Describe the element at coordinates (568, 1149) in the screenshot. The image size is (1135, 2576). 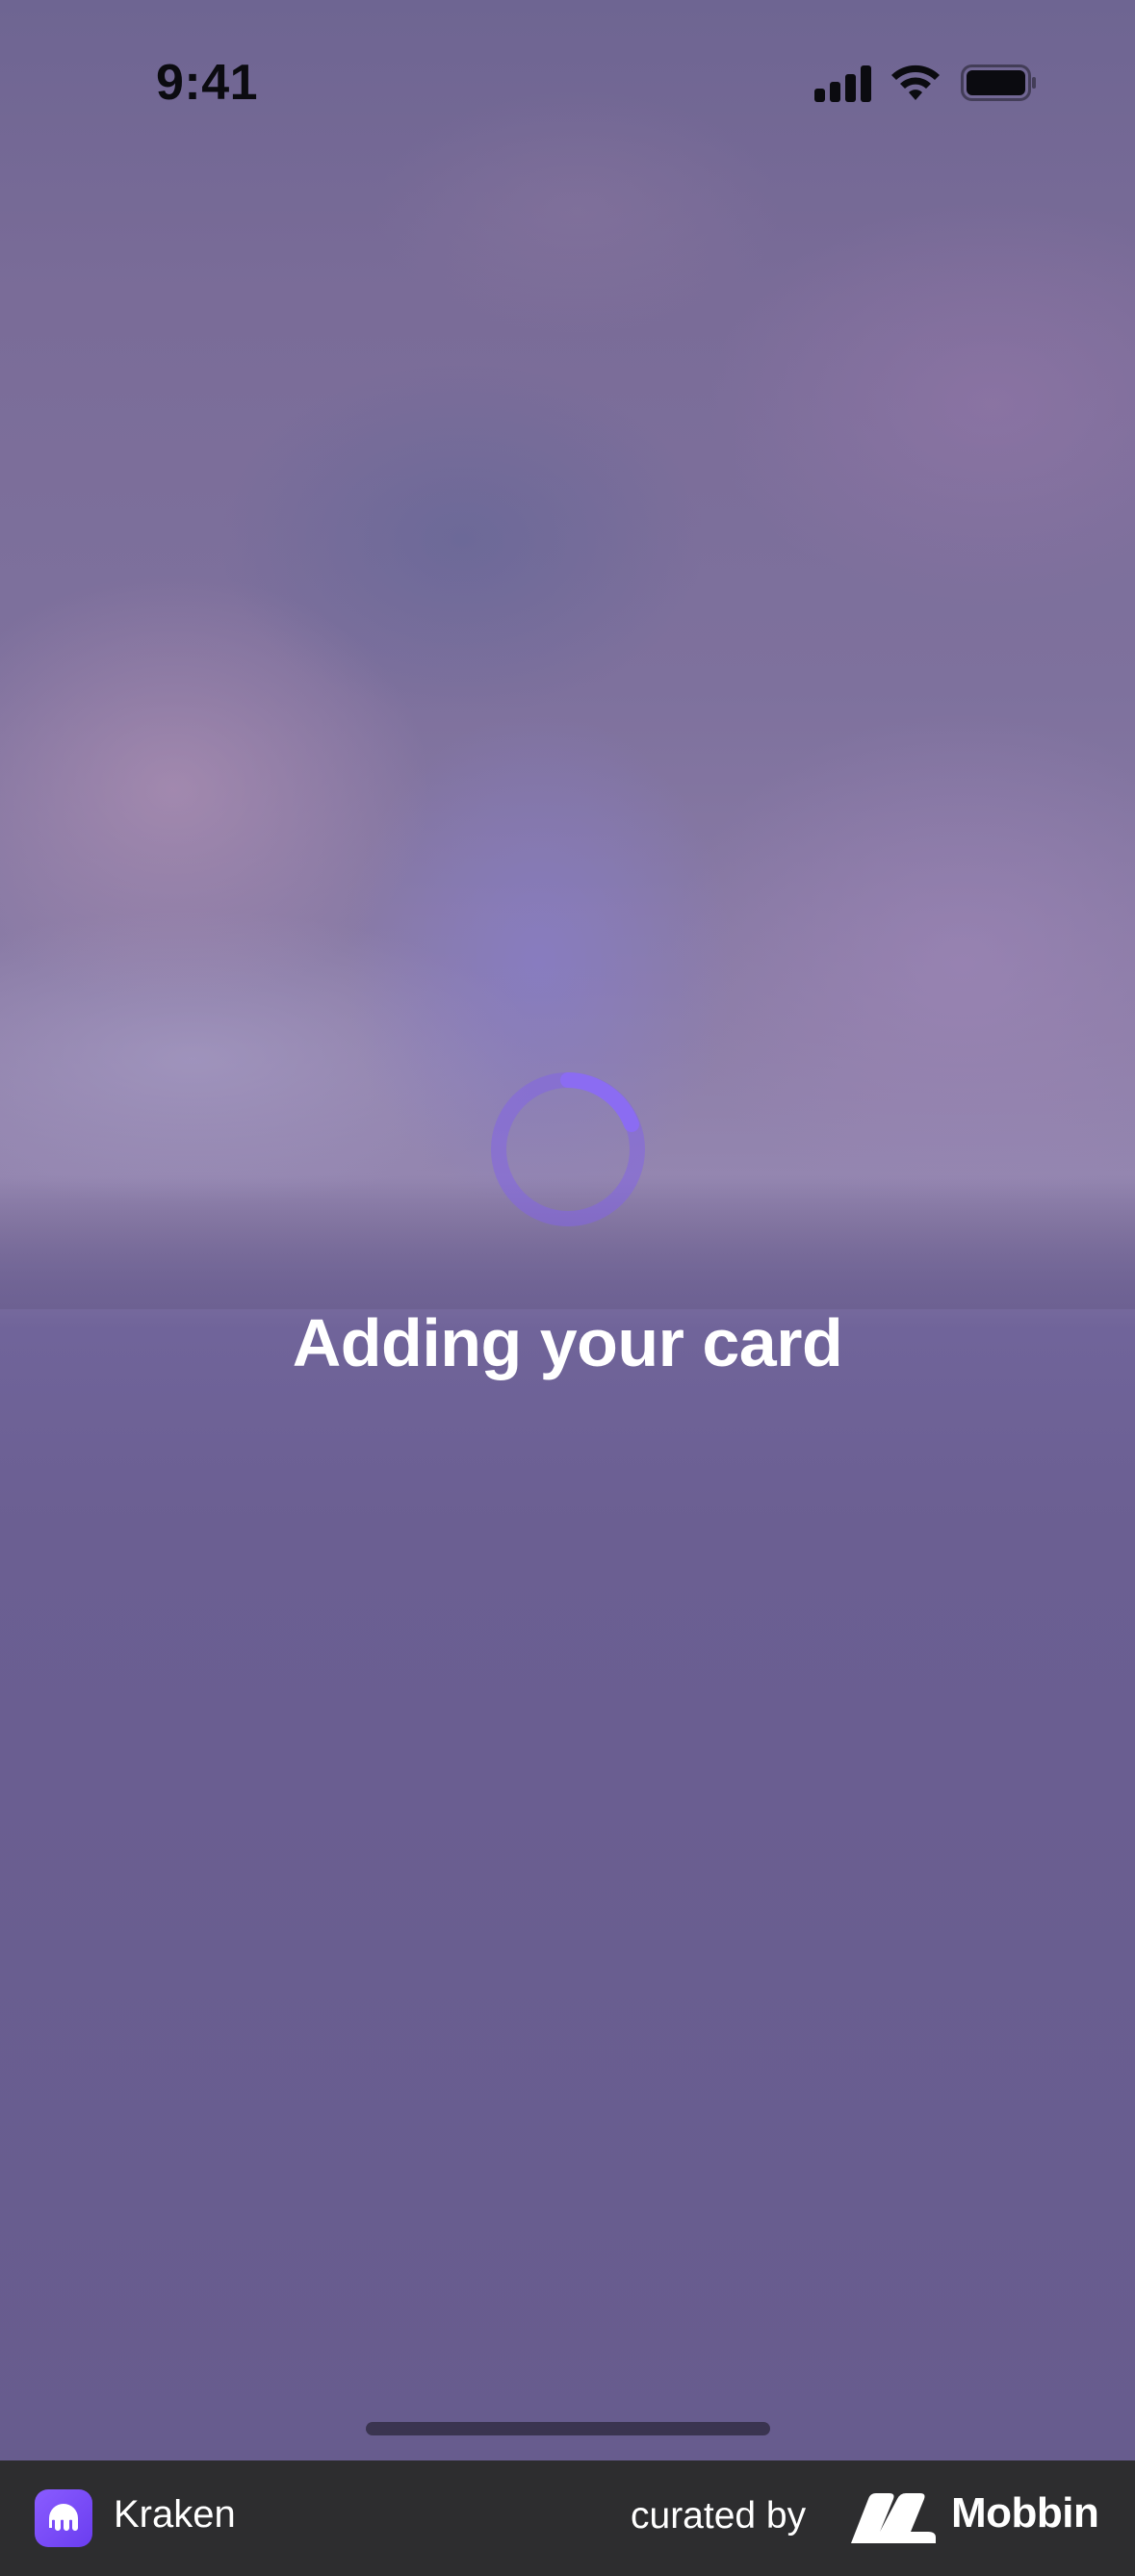
I see `loading-spinner-icon` at that location.